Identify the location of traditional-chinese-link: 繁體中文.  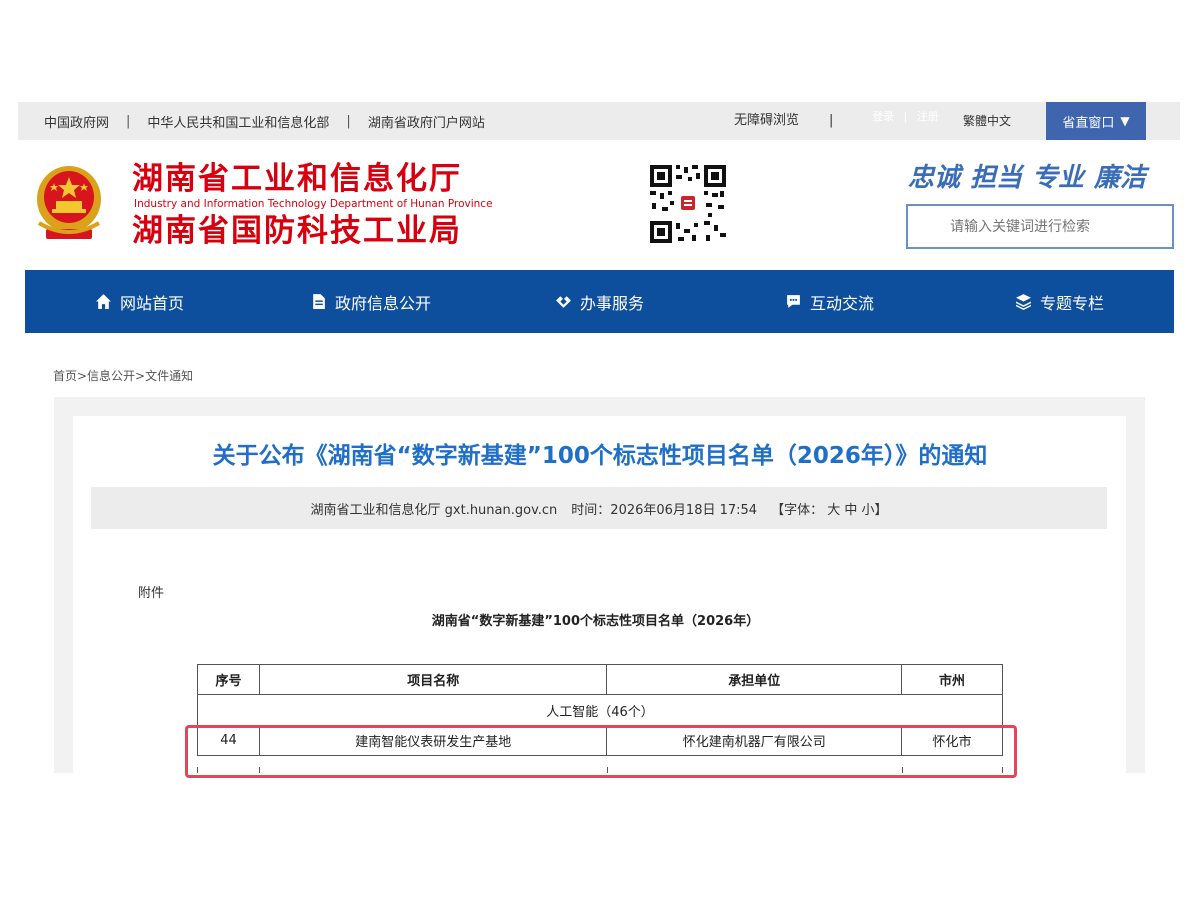
(987, 121).